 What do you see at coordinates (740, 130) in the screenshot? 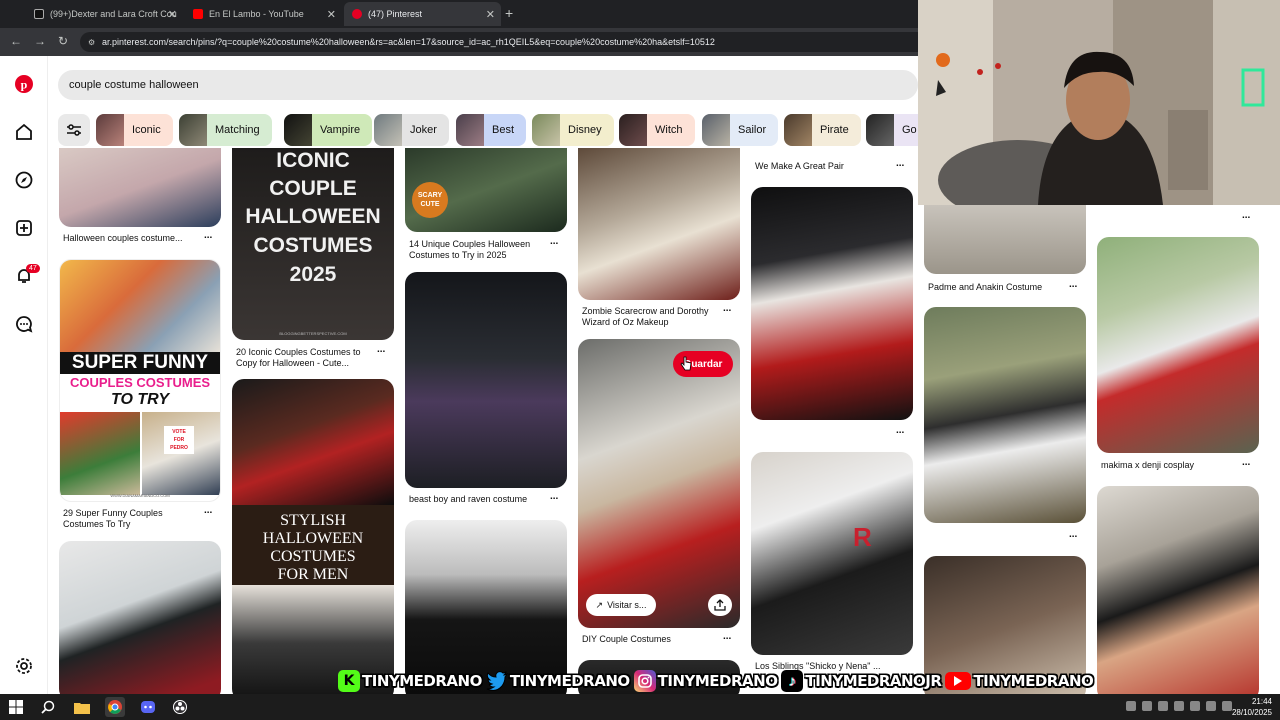
I see `chip-sailor: Sailor` at bounding box center [740, 130].